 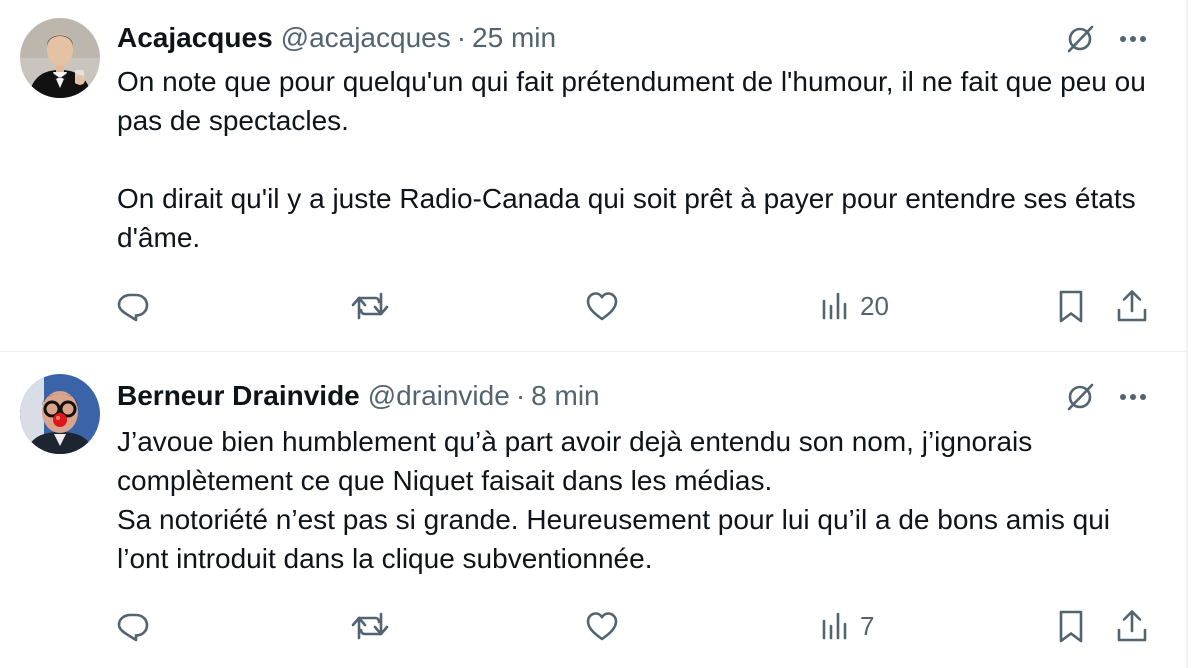 I want to click on tweet-header: Berneur Drainvide @drainvide · 8 min, so click(x=358, y=396).